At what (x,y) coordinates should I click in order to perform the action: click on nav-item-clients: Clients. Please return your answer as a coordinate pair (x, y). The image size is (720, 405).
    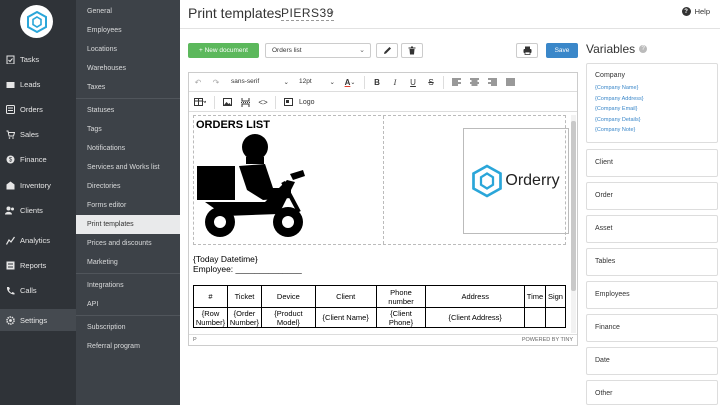
    Looking at the image, I should click on (38, 210).